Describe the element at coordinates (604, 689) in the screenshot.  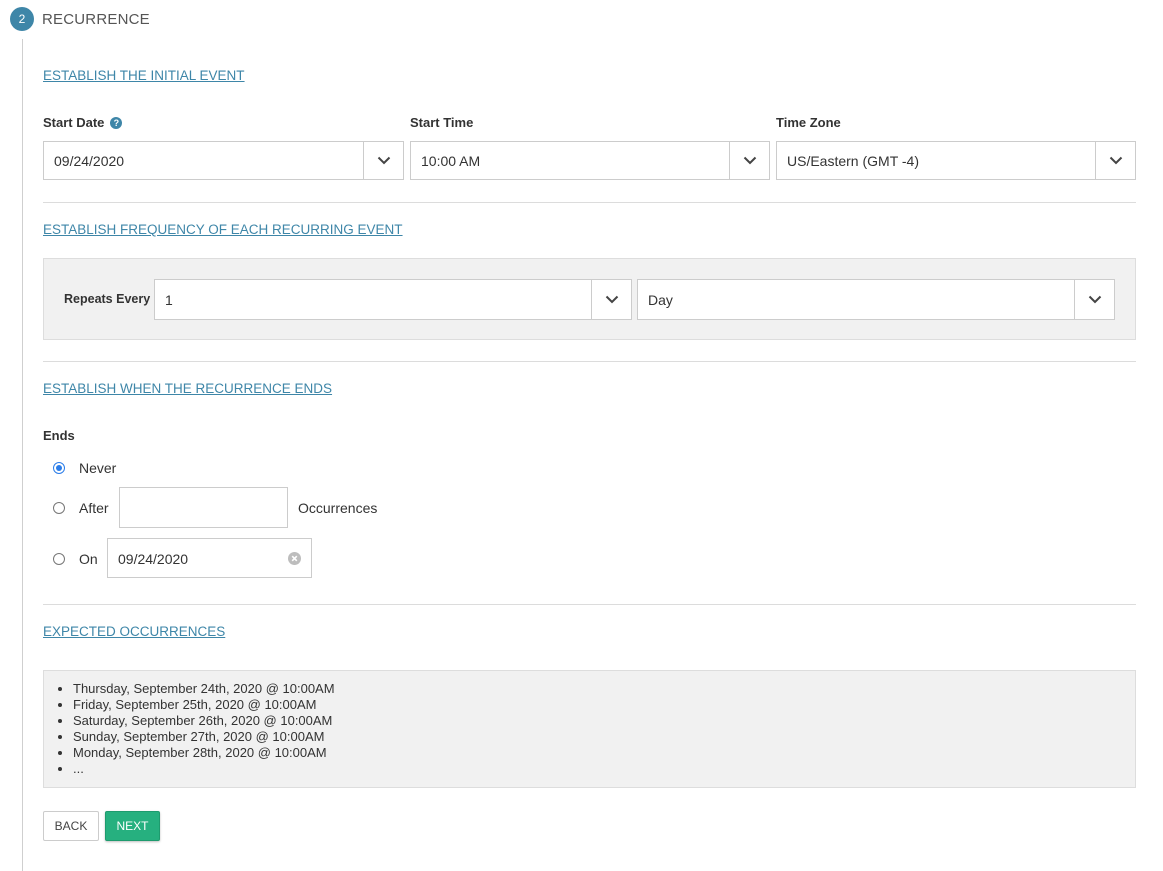
I see `list-item: Thursday, September 24th, 2020 @ 10:00AM` at that location.